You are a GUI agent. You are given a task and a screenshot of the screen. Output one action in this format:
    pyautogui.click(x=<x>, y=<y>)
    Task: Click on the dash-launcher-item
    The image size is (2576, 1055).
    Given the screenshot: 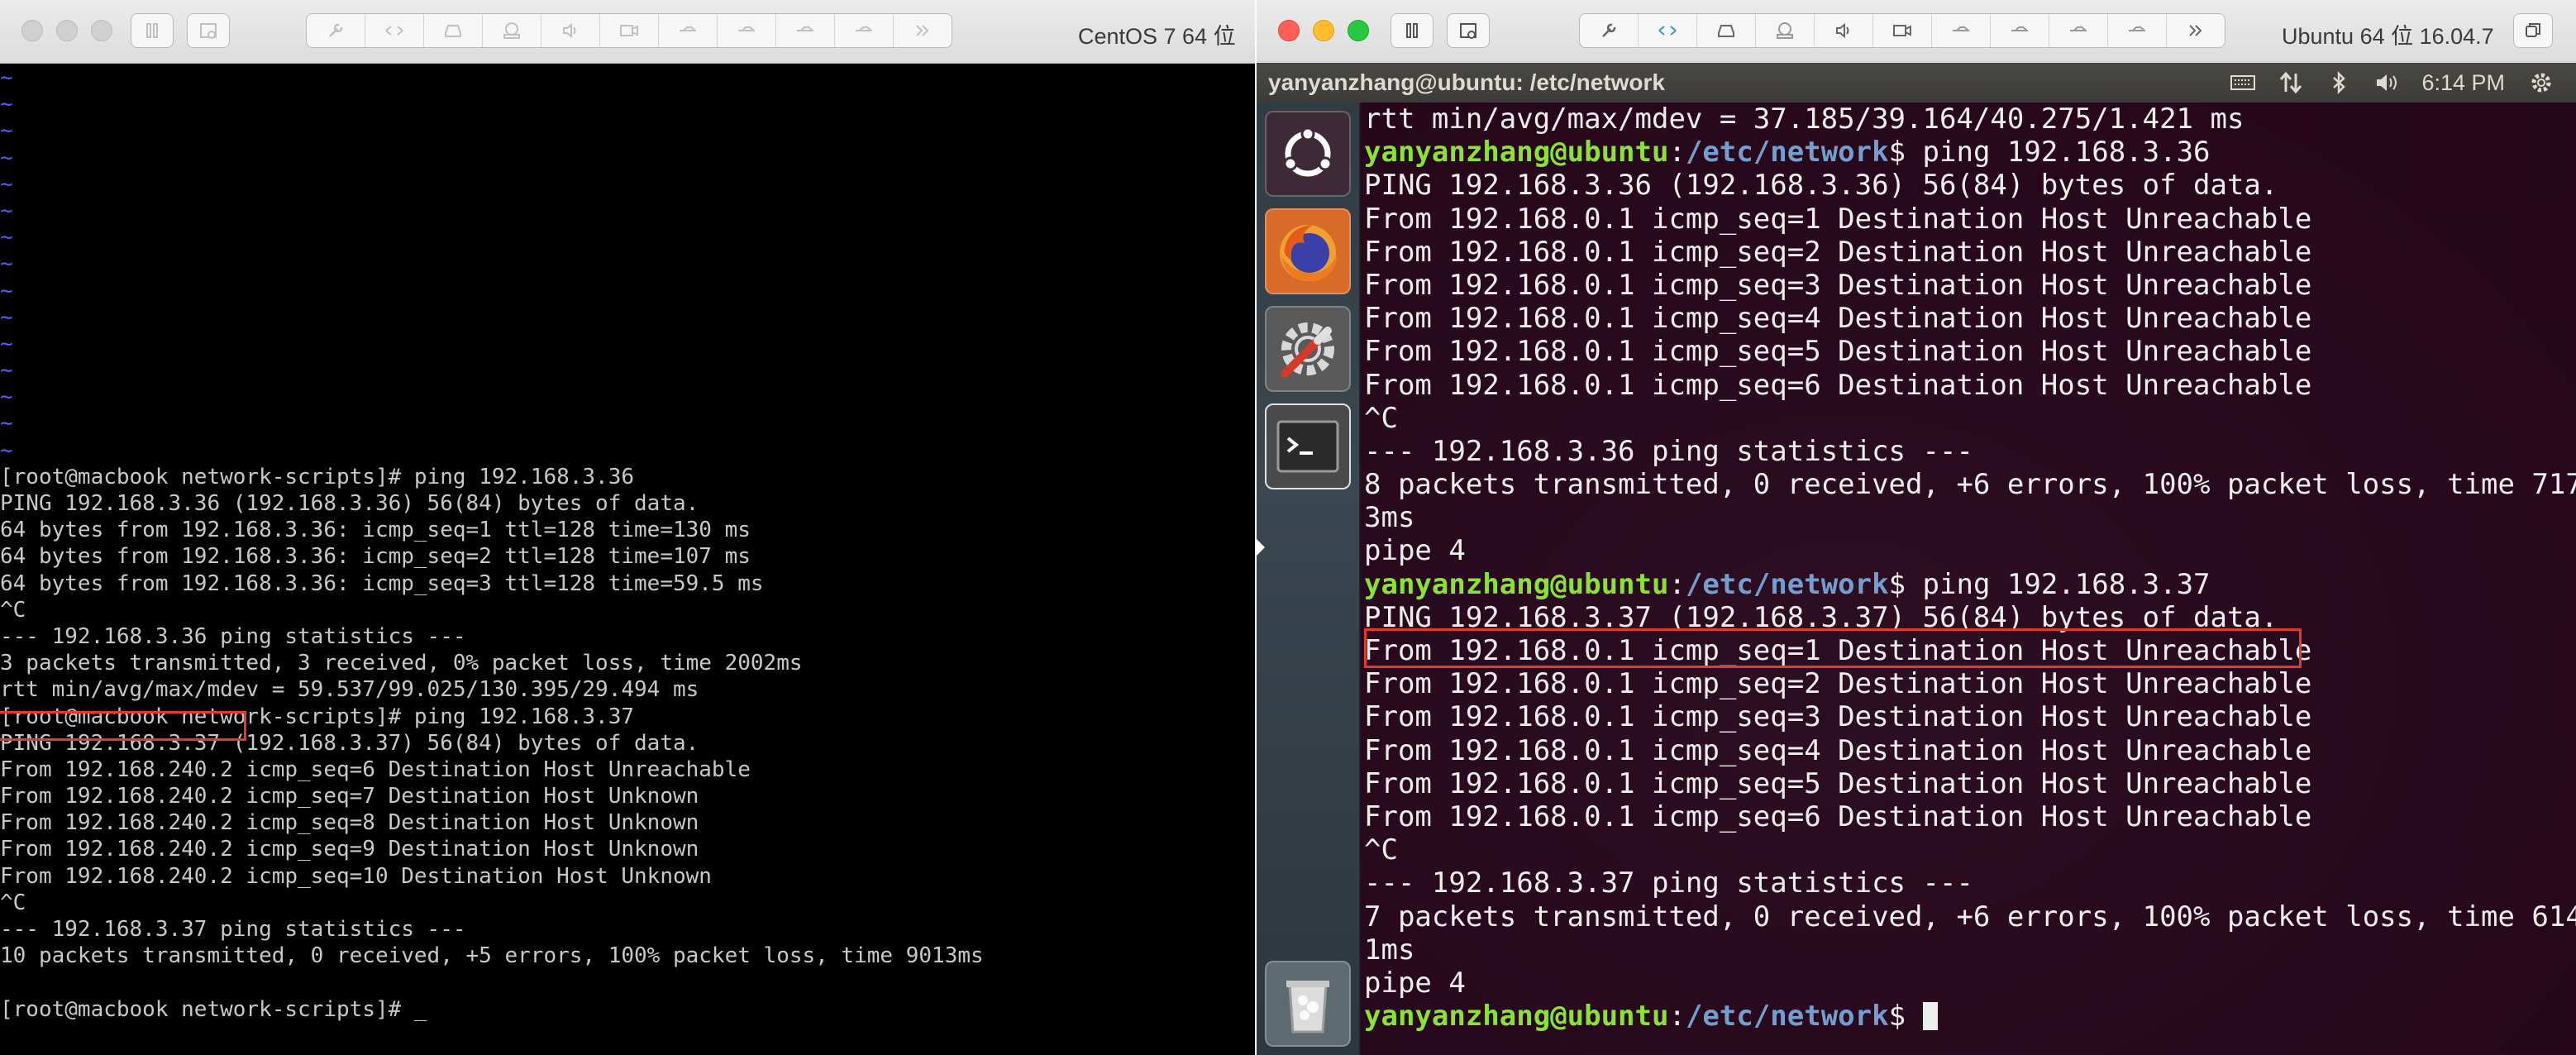 What is the action you would take?
    pyautogui.click(x=1308, y=154)
    